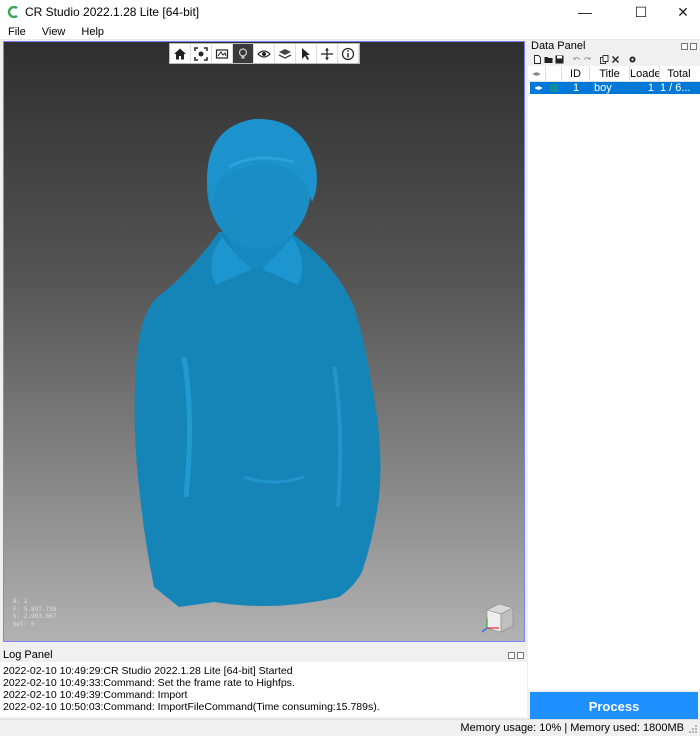  Describe the element at coordinates (28, 655) in the screenshot. I see `log-panel-title: Log Panel` at that location.